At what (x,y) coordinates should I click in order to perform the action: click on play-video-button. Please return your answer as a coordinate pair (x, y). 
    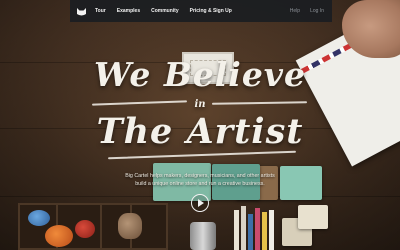
    Looking at the image, I should click on (200, 203).